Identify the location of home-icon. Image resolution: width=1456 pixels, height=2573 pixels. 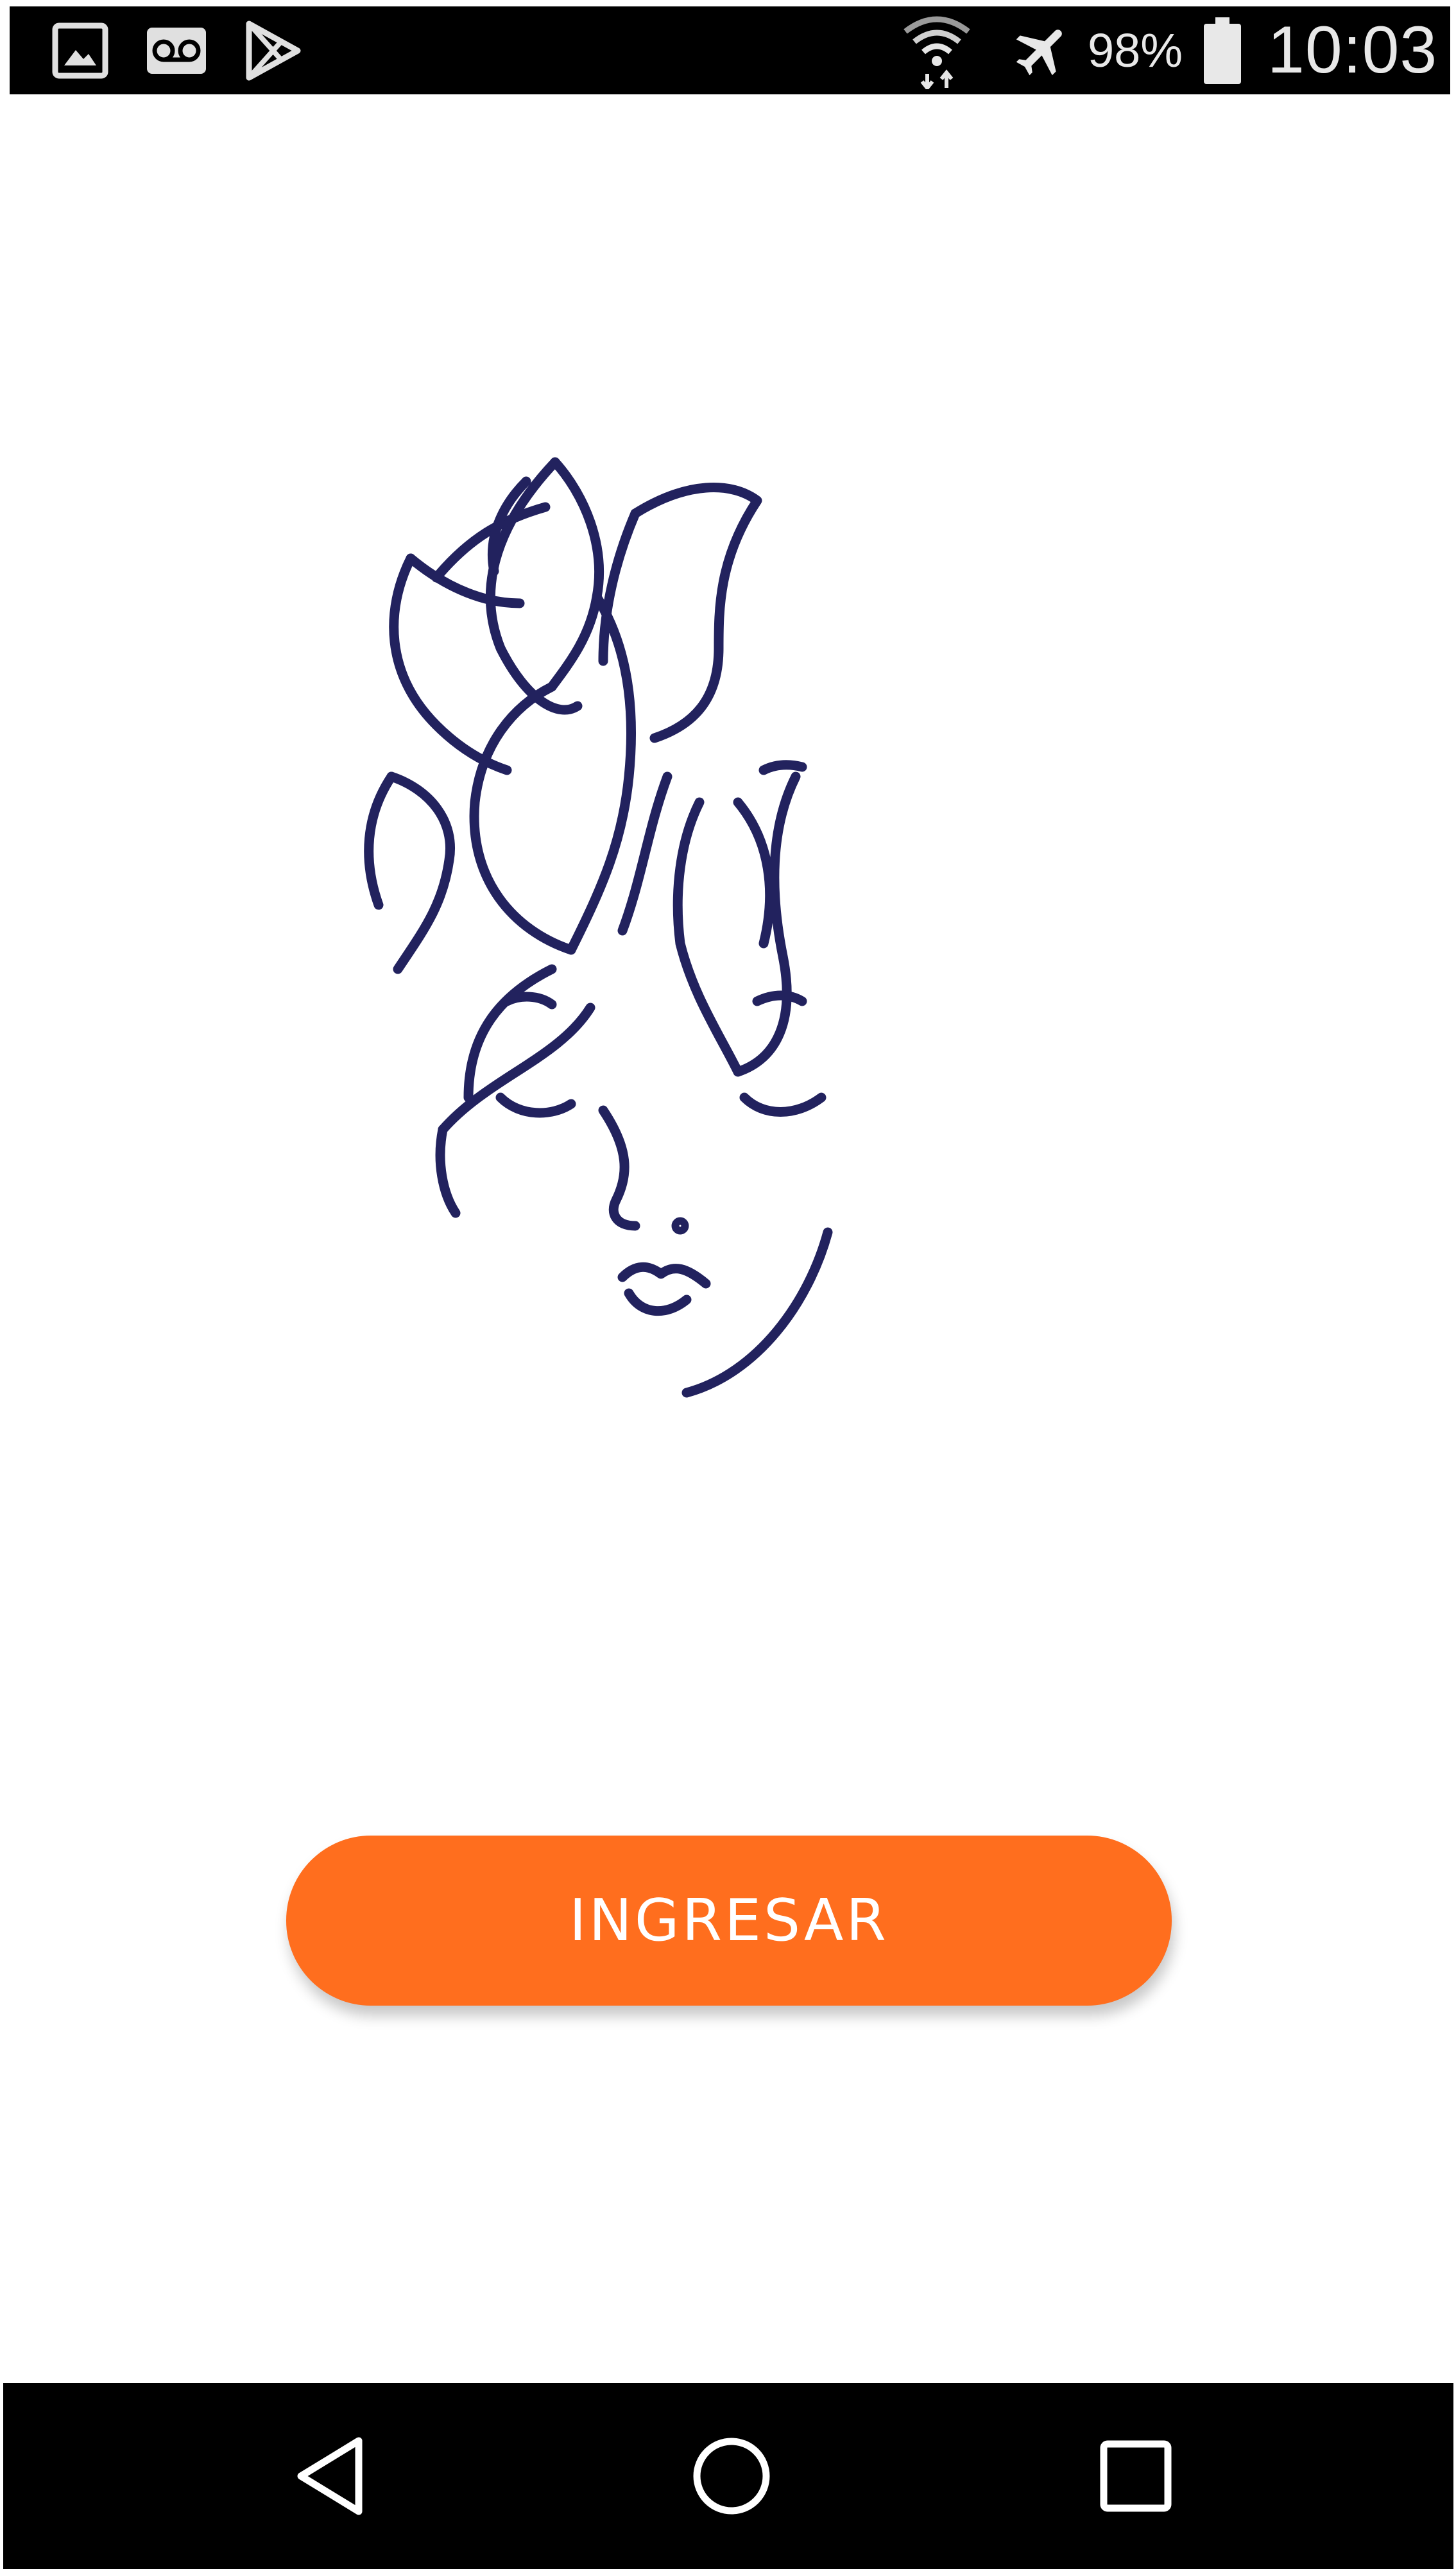
(731, 2476).